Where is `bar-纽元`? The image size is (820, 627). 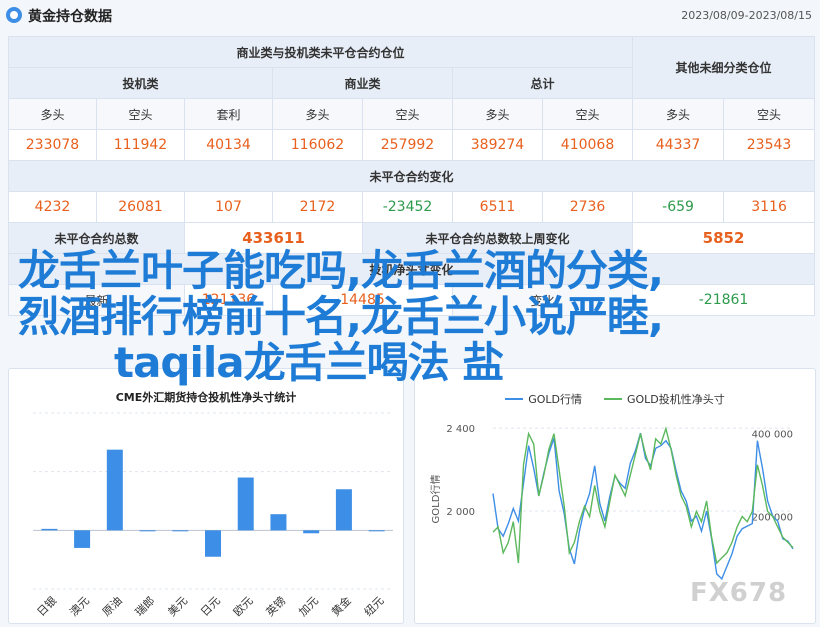
bar-纽元 is located at coordinates (376, 531).